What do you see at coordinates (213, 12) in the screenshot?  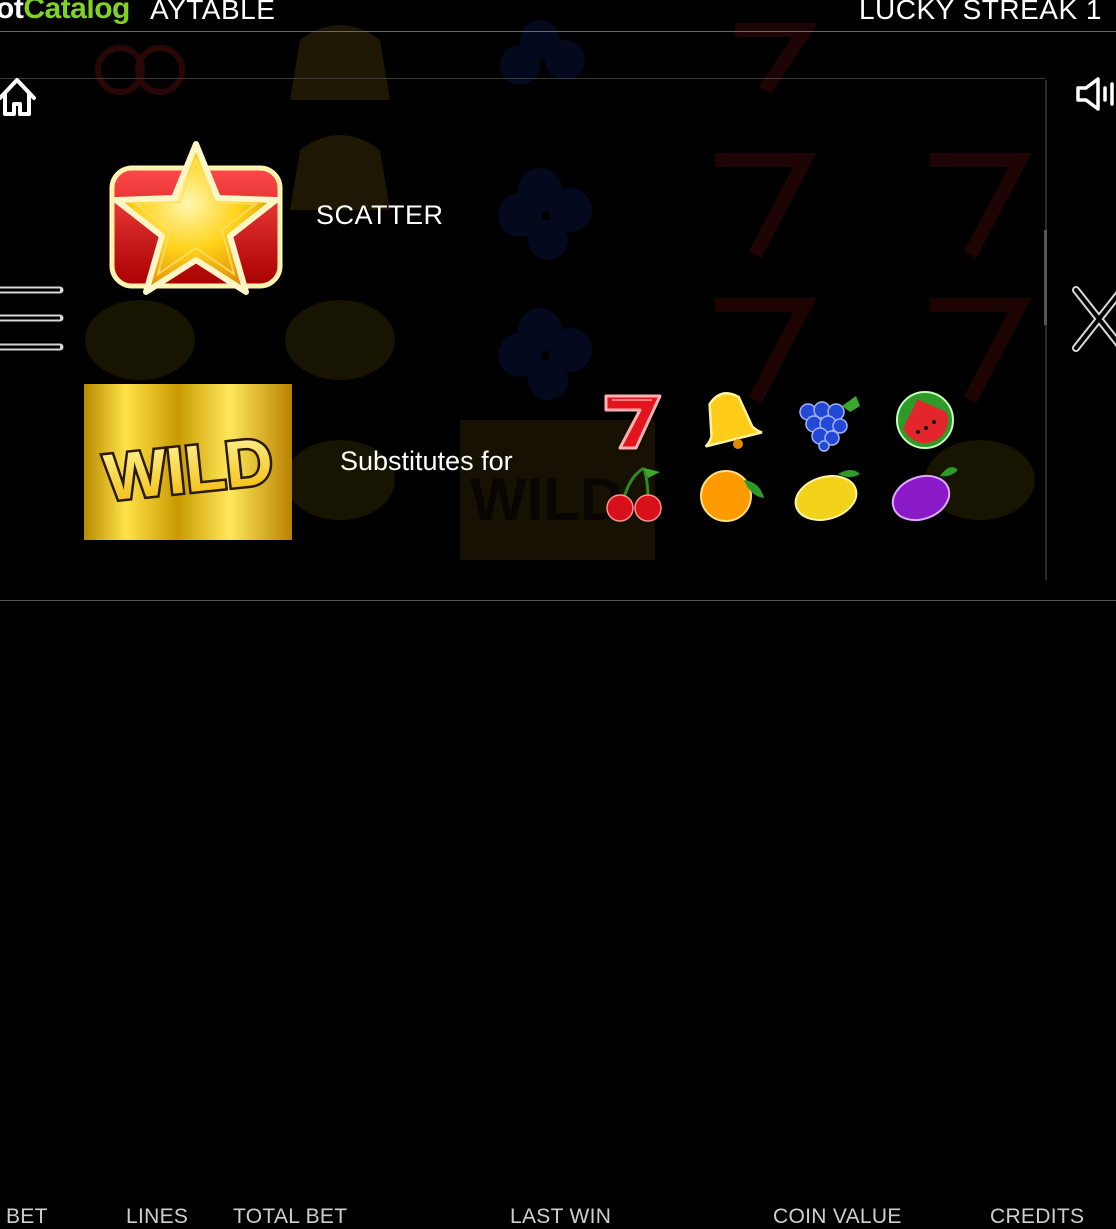 I see `paytable-title: AYTABLE` at bounding box center [213, 12].